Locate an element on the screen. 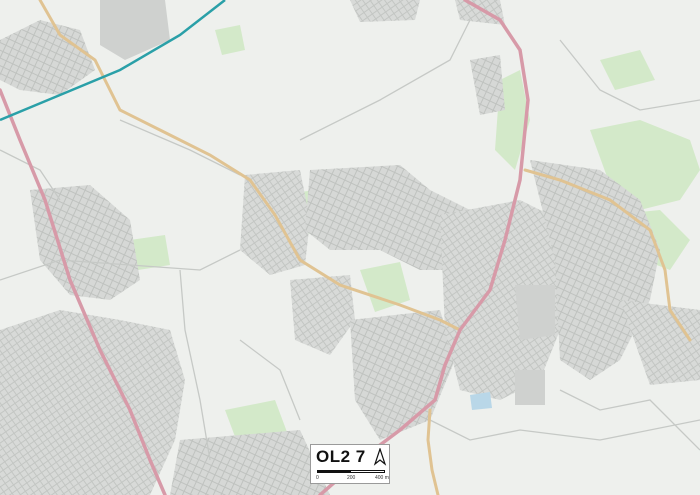 This screenshot has height=495, width=700. scale-tick-200: 200 is located at coordinates (351, 478).